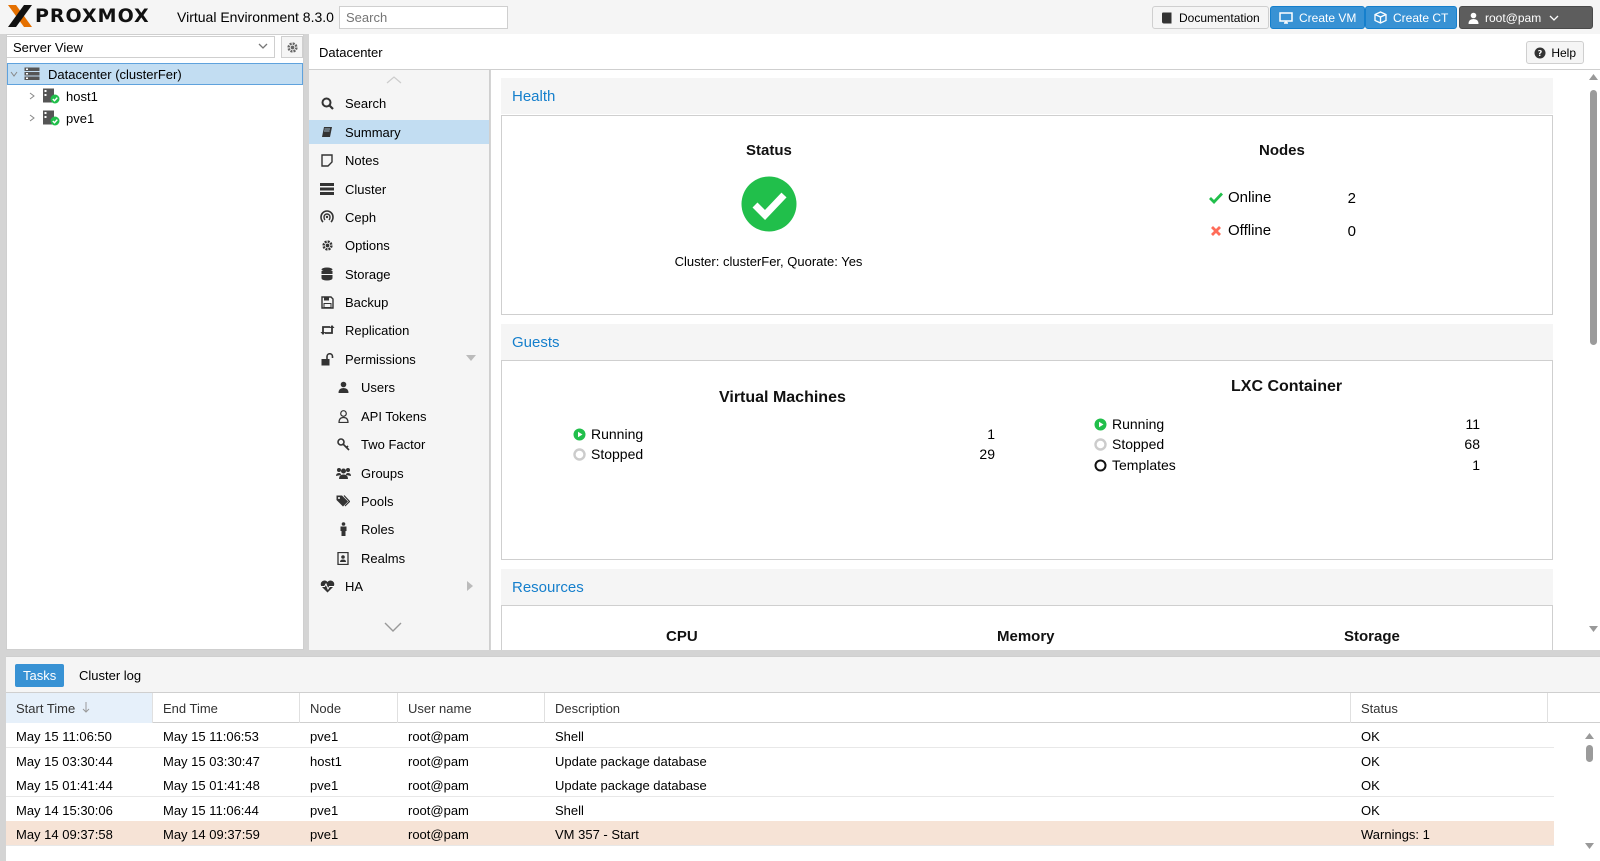 This screenshot has height=861, width=1600. What do you see at coordinates (1555, 52) in the screenshot?
I see `help-button: ? Help` at bounding box center [1555, 52].